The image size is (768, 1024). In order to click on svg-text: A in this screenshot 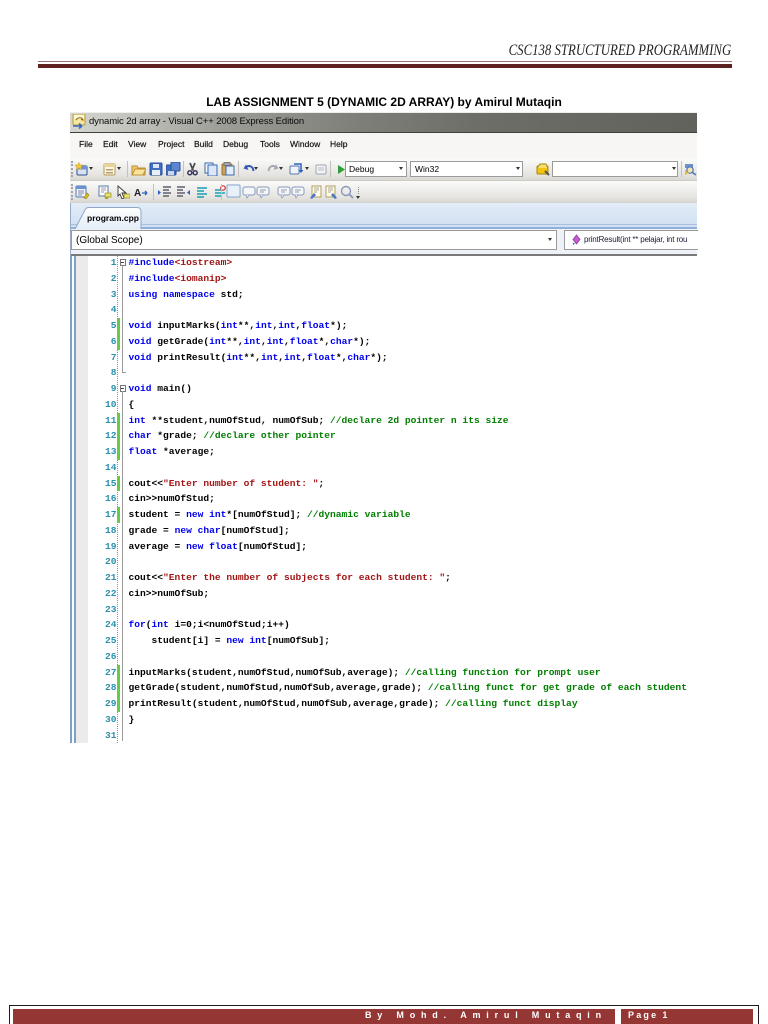, I will do `click(137, 193)`.